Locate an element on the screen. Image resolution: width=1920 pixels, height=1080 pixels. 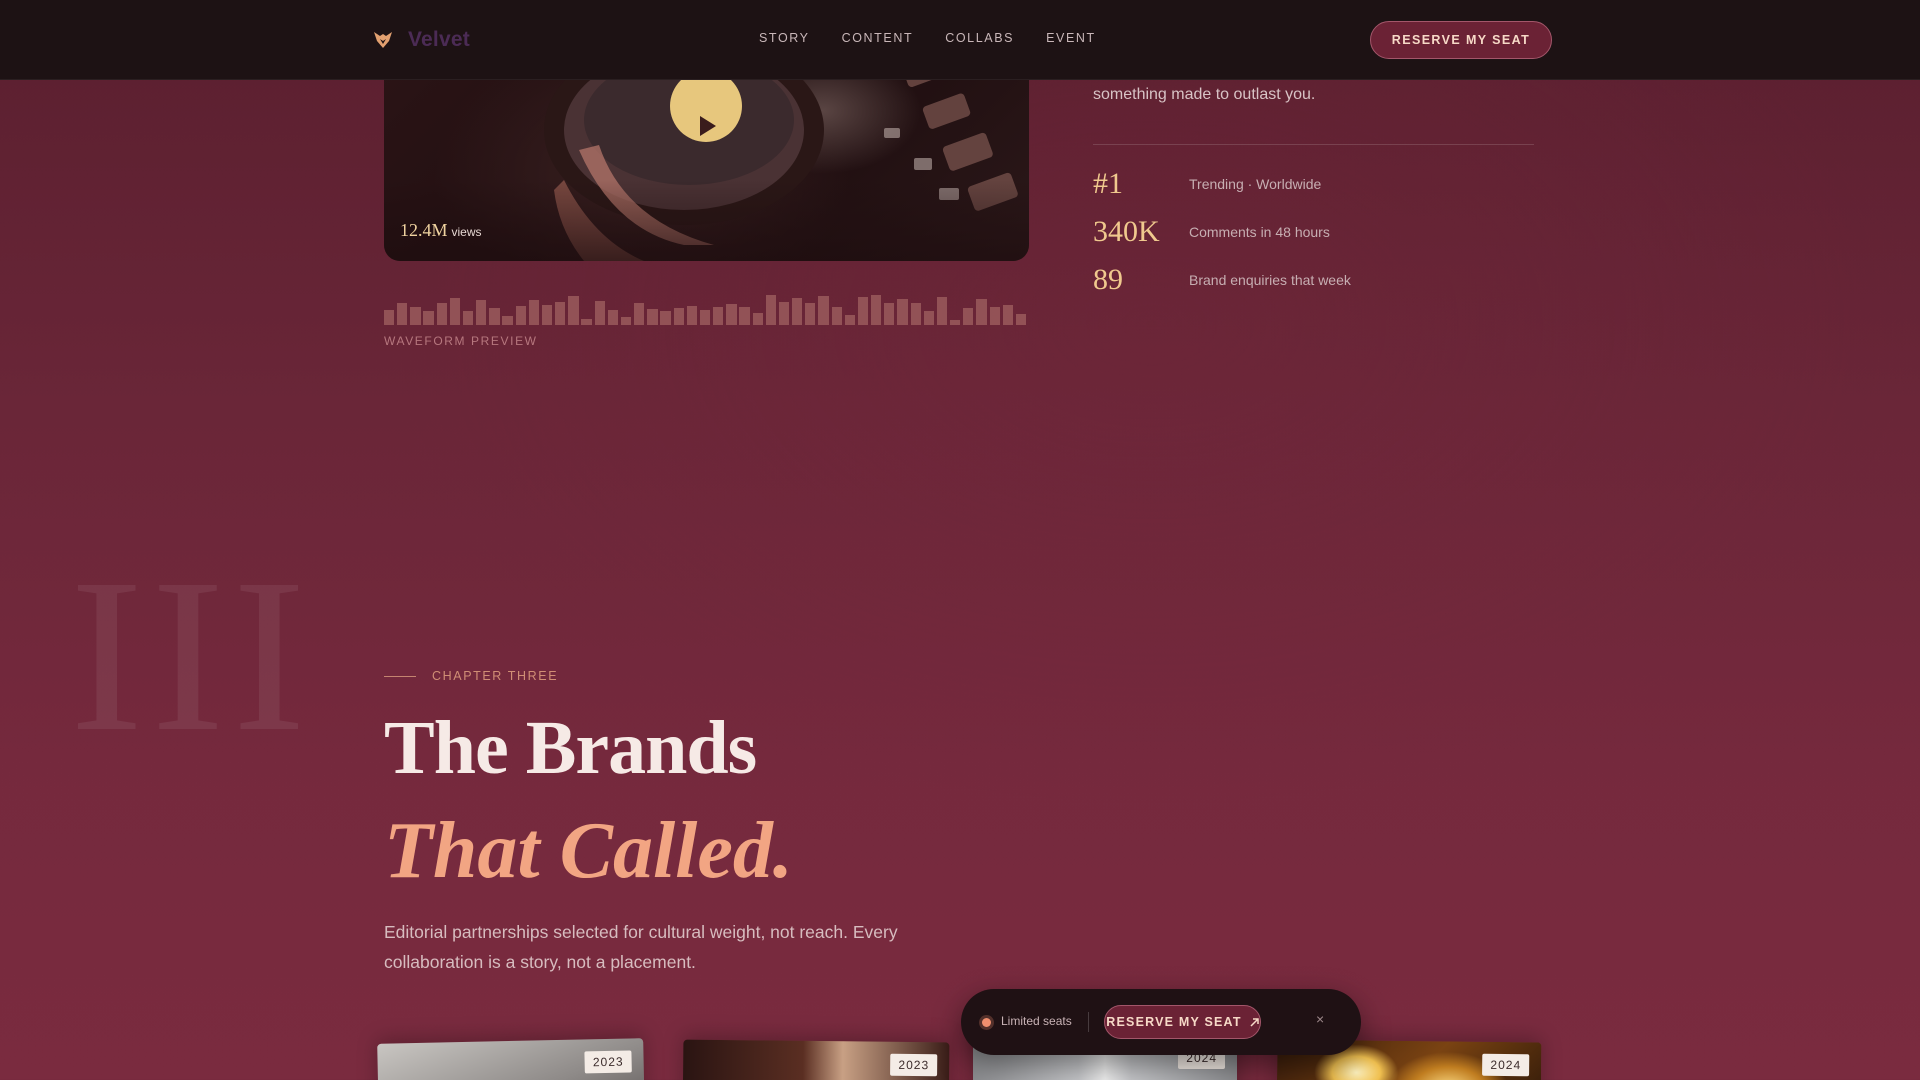
limited-seats-label: Limited seats is located at coordinates (1036, 1021).